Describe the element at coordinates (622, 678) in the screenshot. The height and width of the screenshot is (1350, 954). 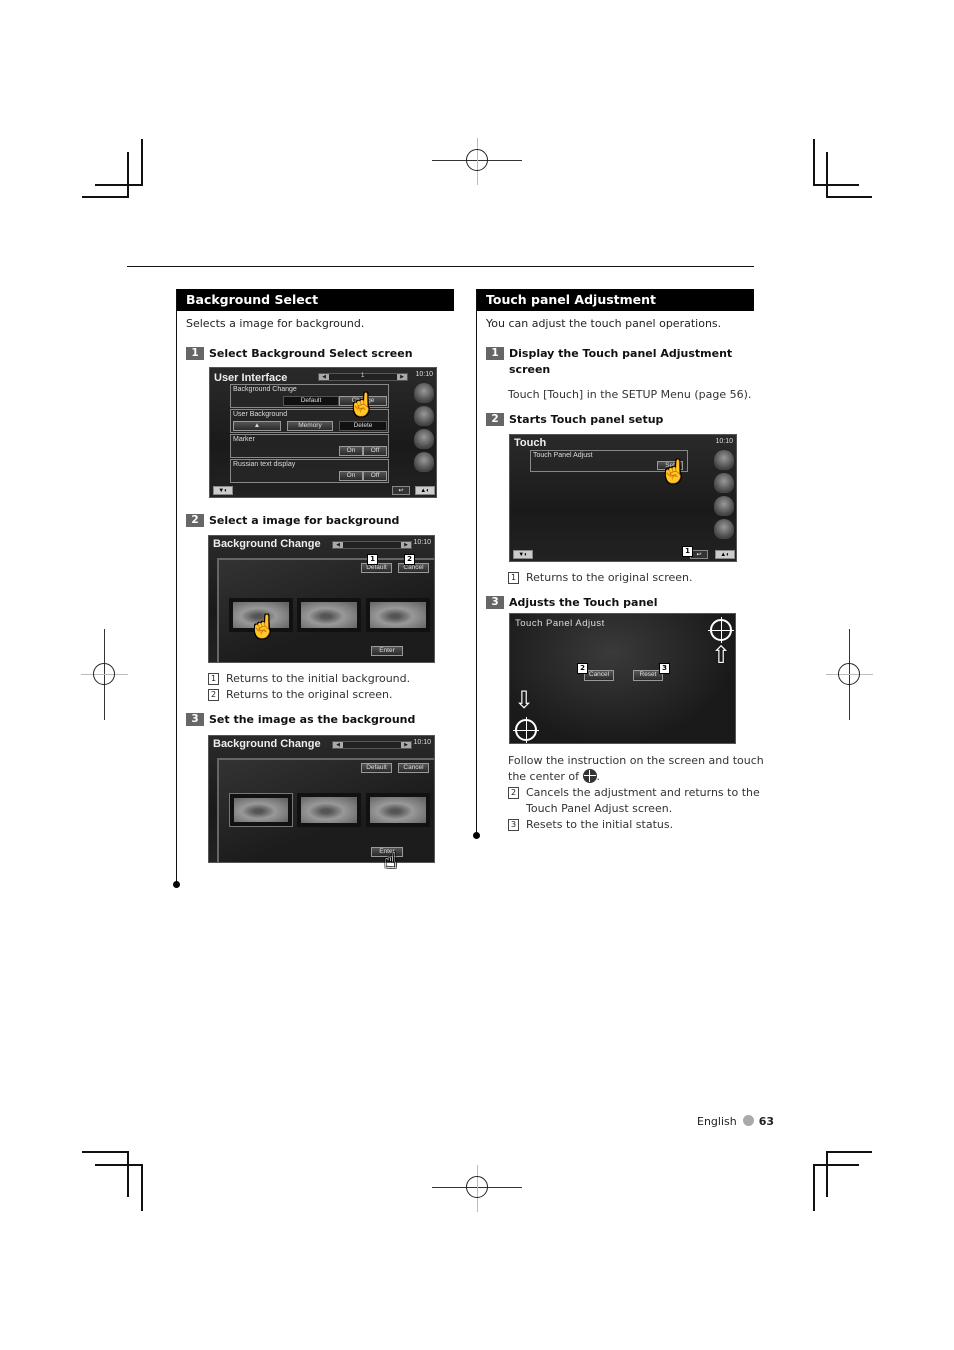
I see `screenshot-touch-panel-adjust: Touch Panel Adjust ⇧ ⇩ Cancel Reset 2 3` at that location.